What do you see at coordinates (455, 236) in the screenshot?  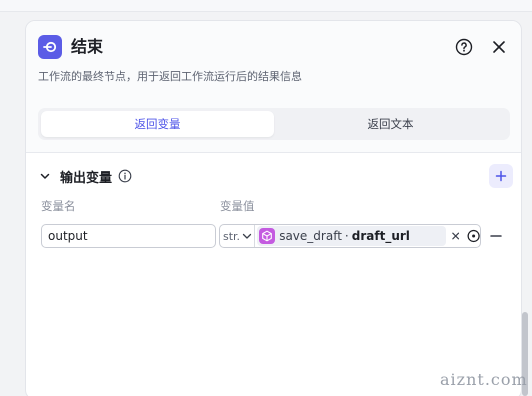 I see `clear-icon` at bounding box center [455, 236].